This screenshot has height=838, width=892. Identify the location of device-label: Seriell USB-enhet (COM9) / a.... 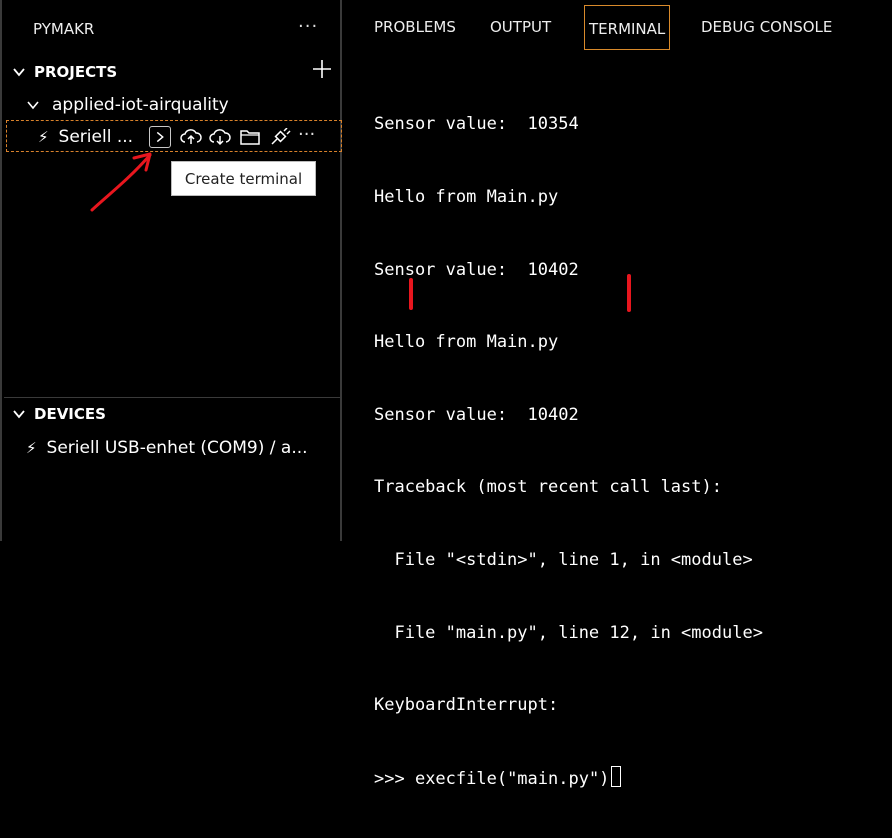
(177, 448).